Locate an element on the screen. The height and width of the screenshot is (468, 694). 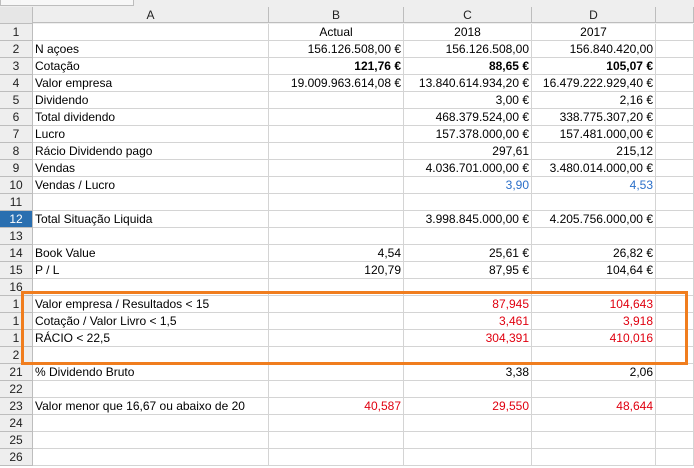
row-header: 14 is located at coordinates (16, 253).